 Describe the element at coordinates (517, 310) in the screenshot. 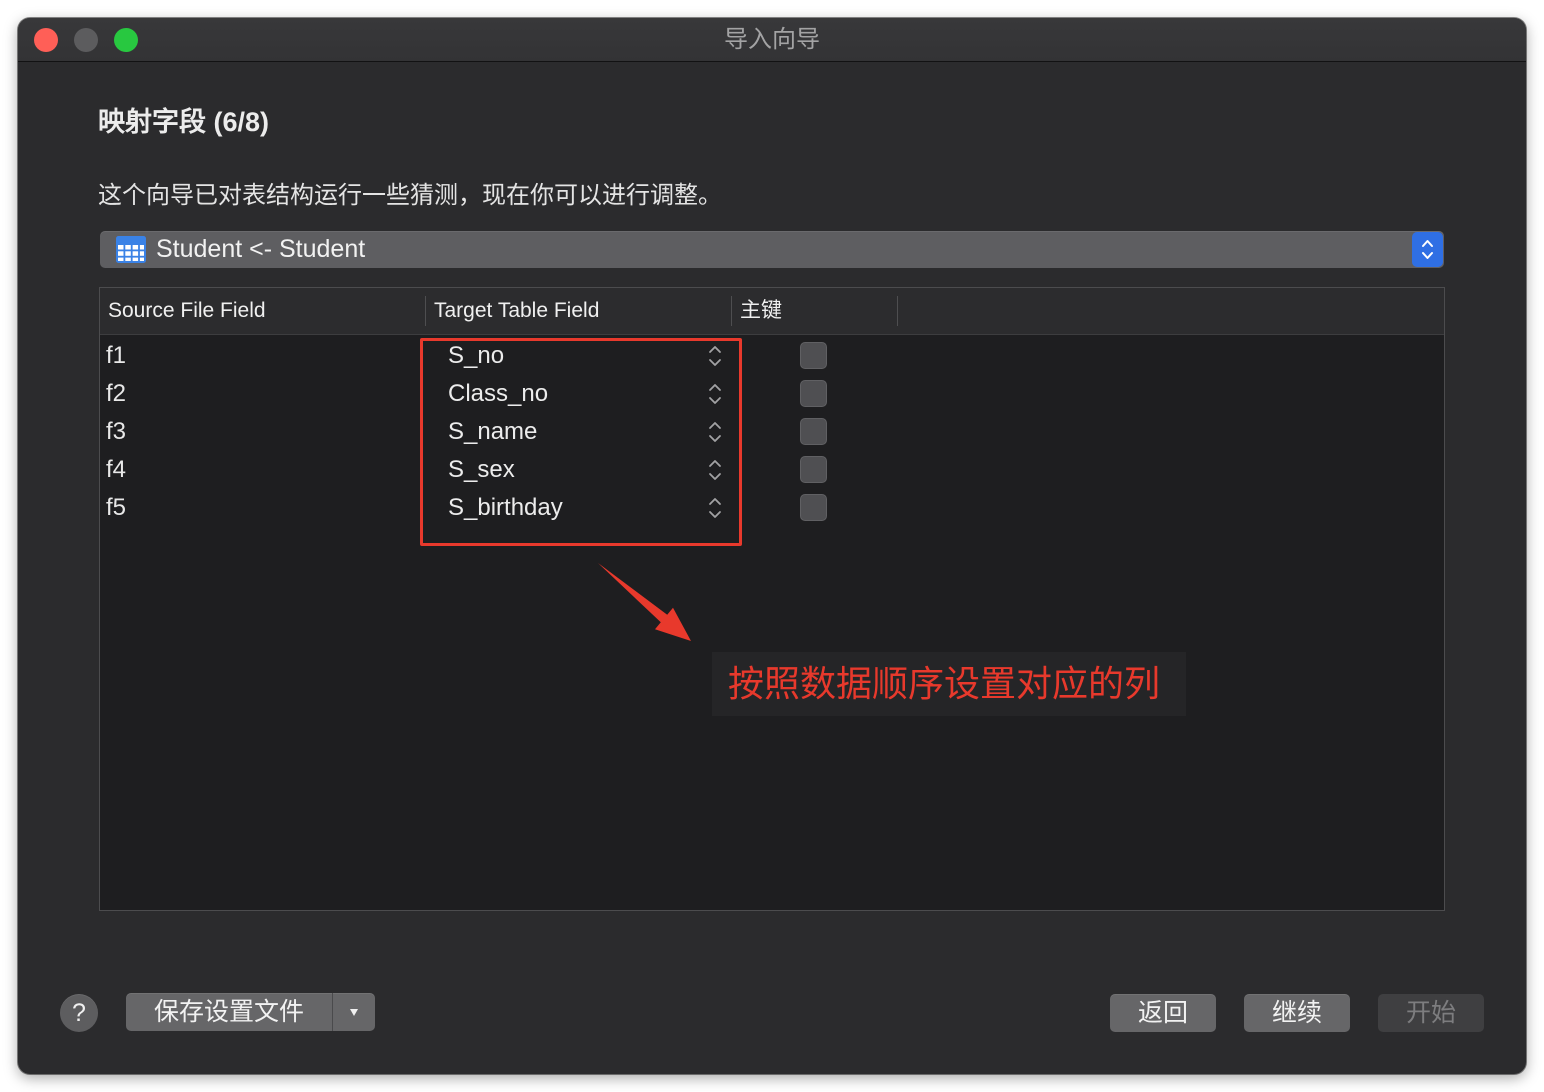

I see `column-header-target: Target Table Field` at that location.